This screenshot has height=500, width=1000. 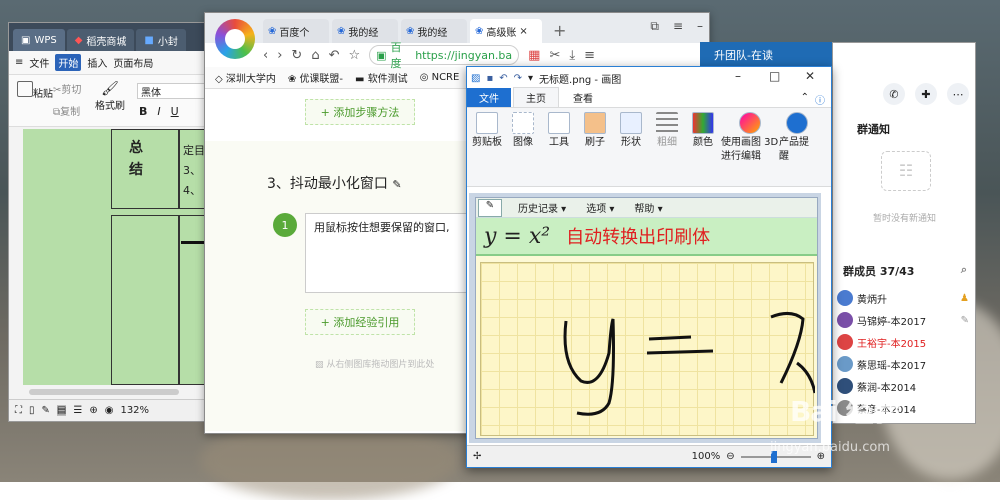 I want to click on tools-tool: 工具, so click(x=559, y=147).